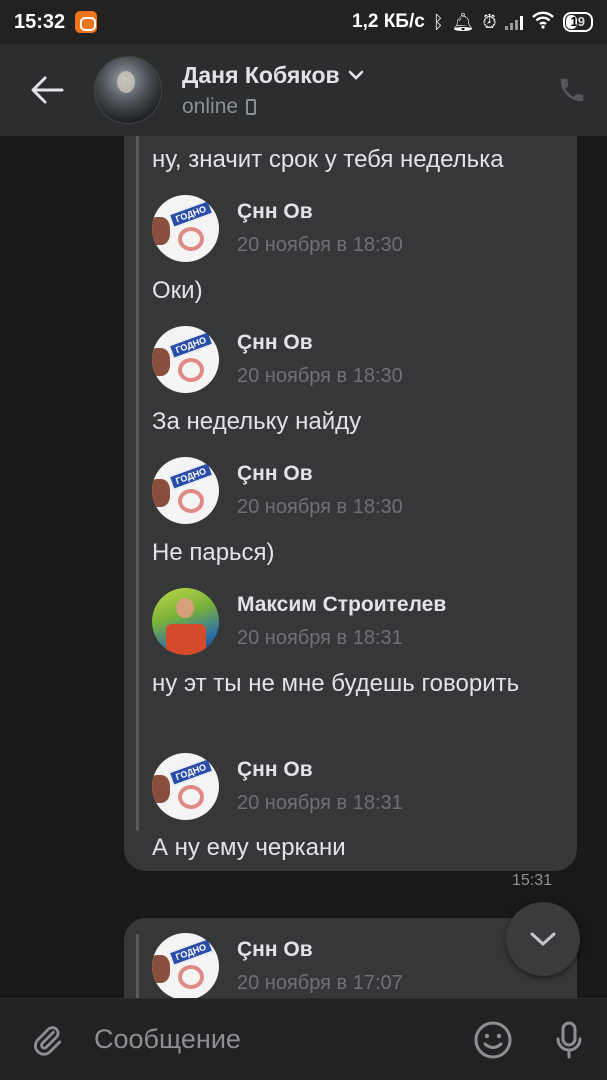  Describe the element at coordinates (277, 786) in the screenshot. I see `forwarded-sender: ГОДНО Çнн Ов 20 ноября в 18:31` at that location.